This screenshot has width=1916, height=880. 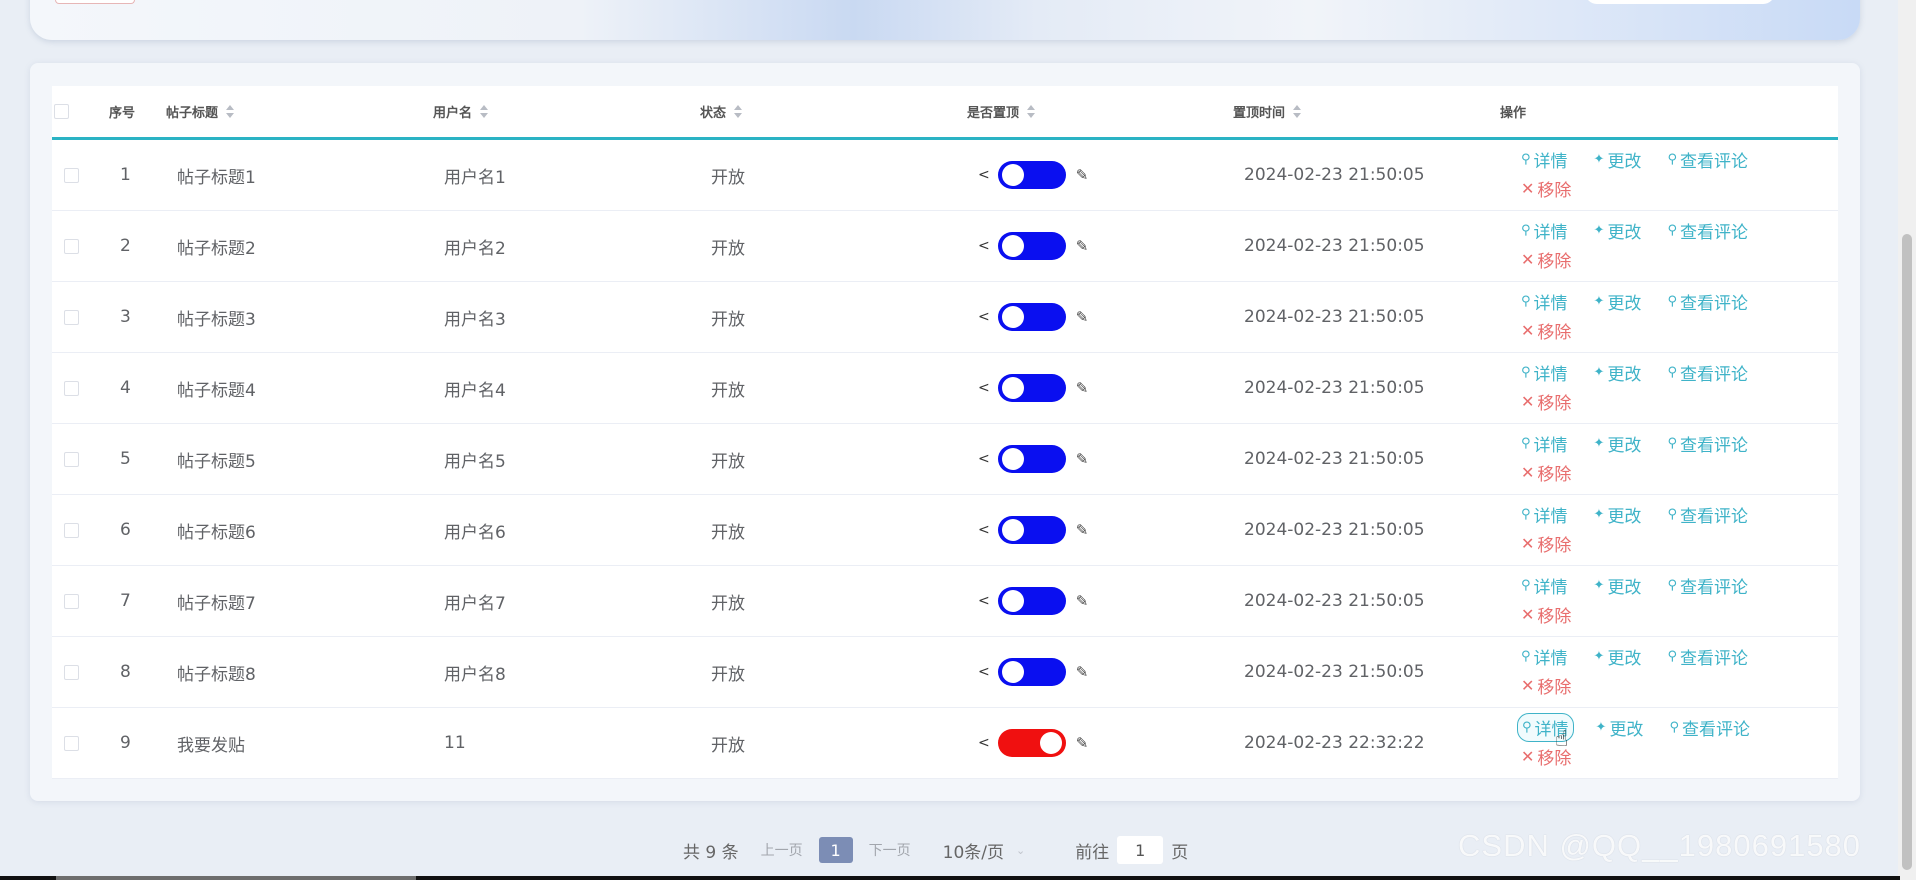 What do you see at coordinates (475, 390) in the screenshot?
I see `cell-username: 用户名4` at bounding box center [475, 390].